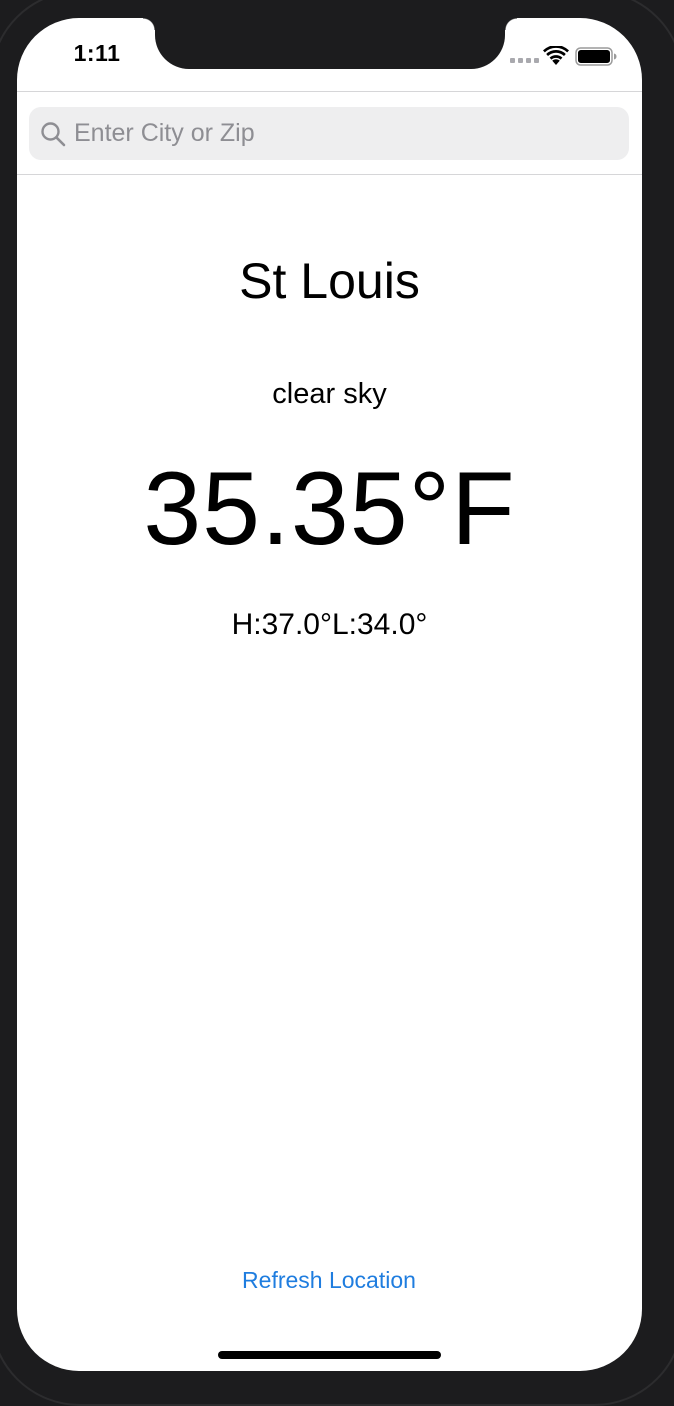  Describe the element at coordinates (53, 133) in the screenshot. I see `search-icon` at that location.